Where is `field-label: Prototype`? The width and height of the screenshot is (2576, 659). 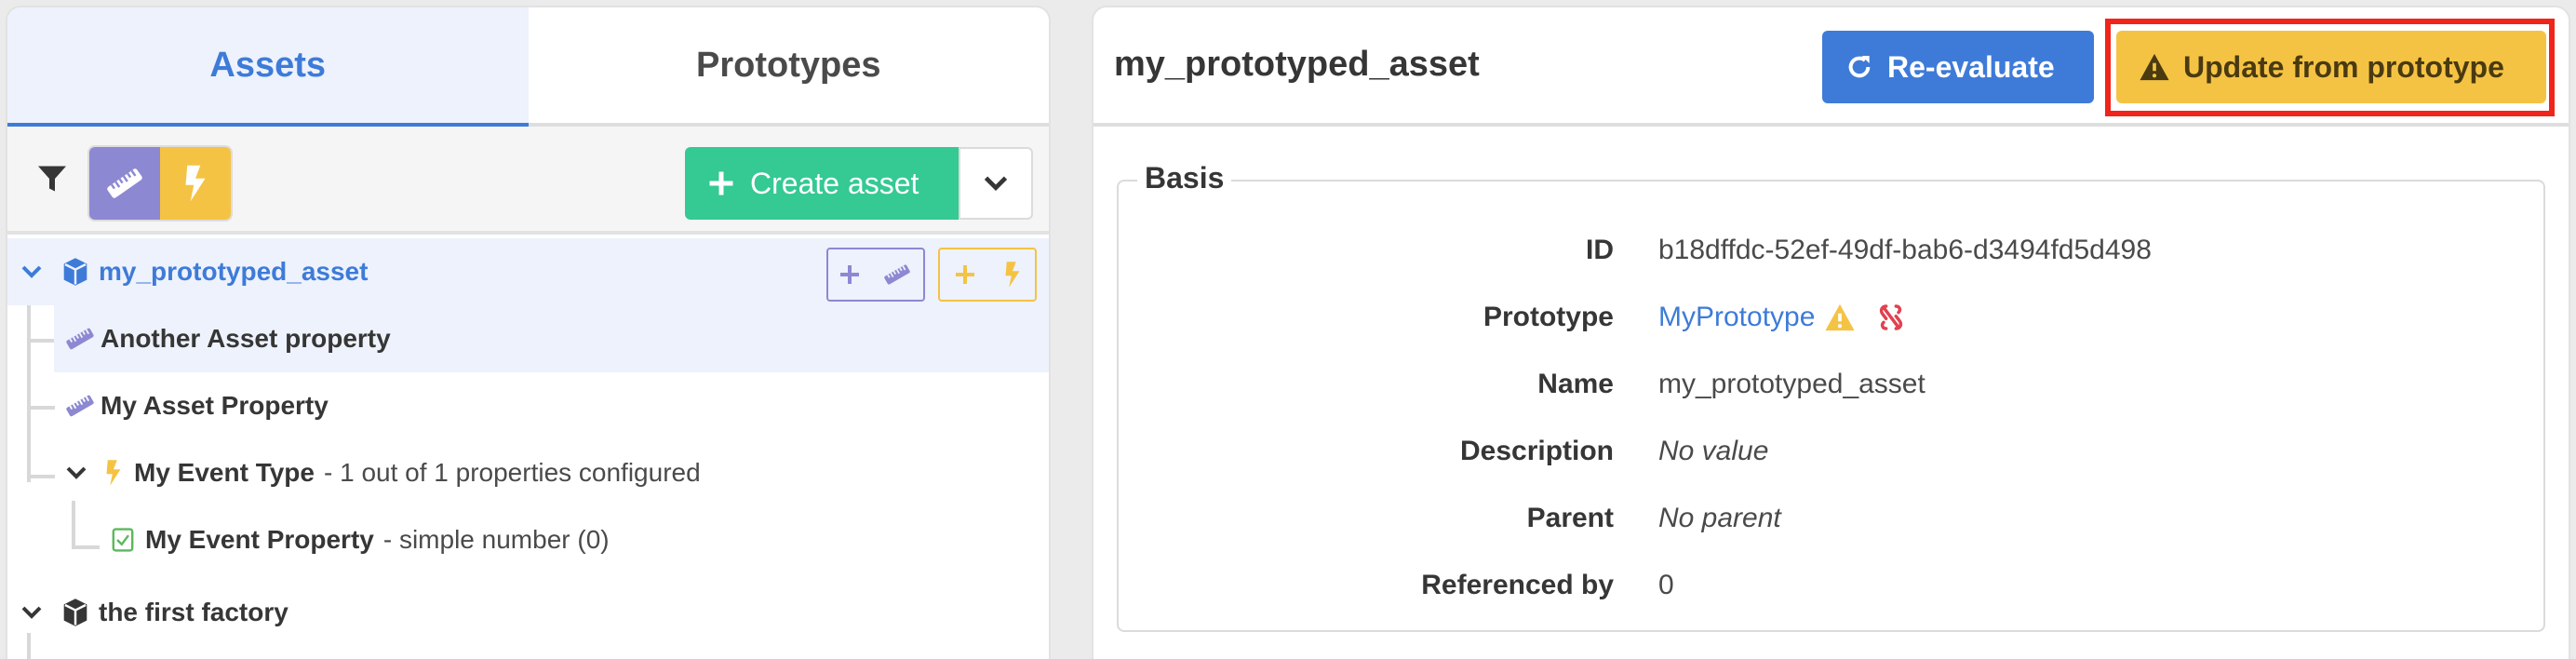 field-label: Prototype is located at coordinates (1548, 317).